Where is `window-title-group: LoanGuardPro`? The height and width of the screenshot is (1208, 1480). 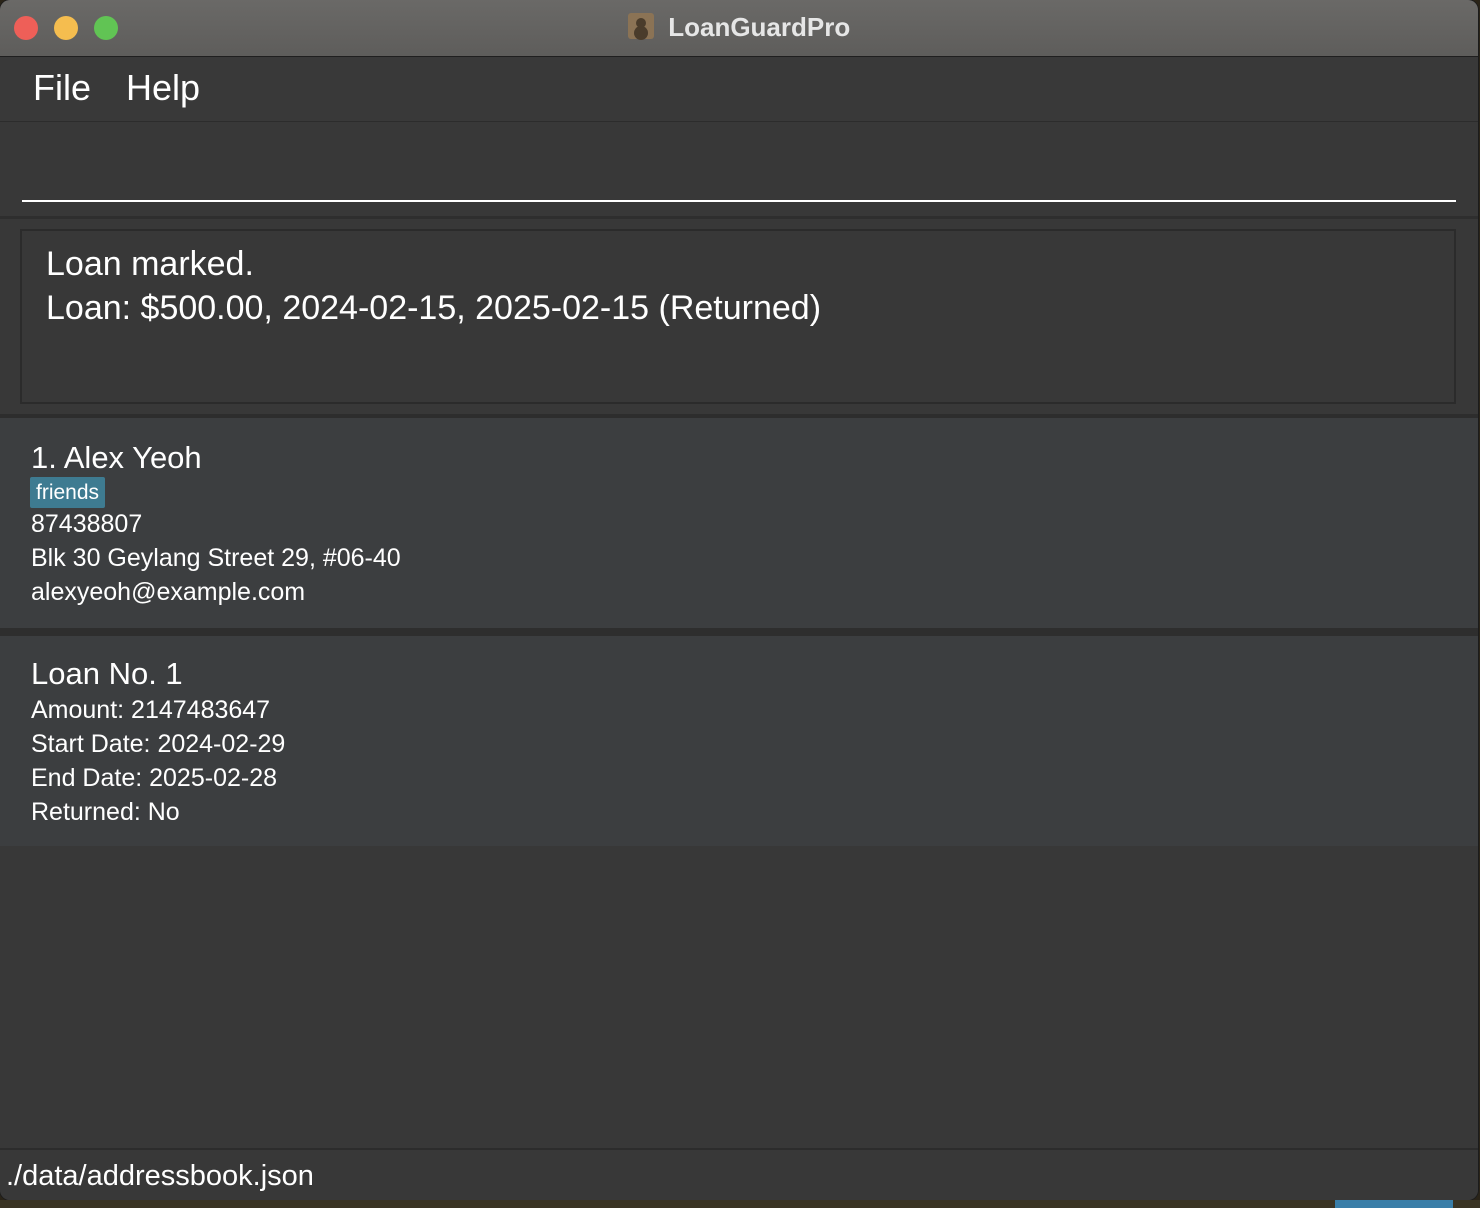
window-title-group: LoanGuardPro is located at coordinates (739, 28).